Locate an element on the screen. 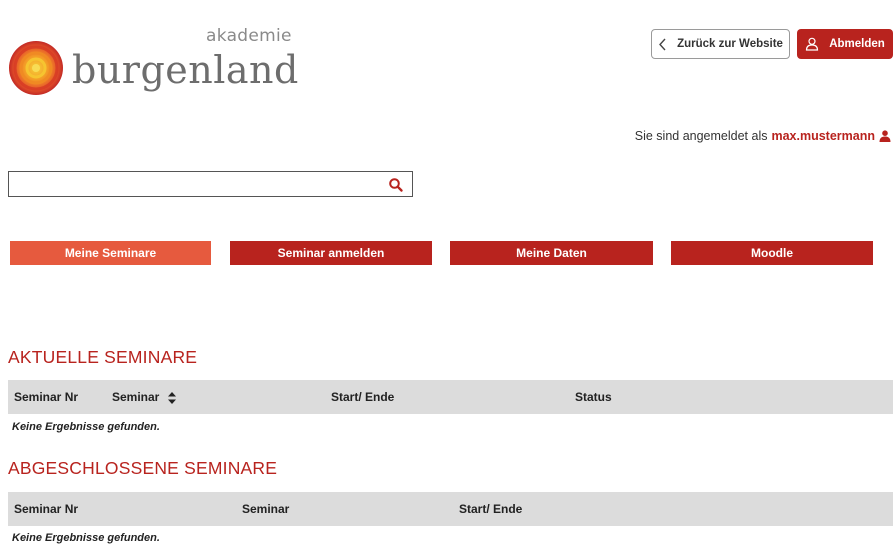  tab-label: Meine Seminare is located at coordinates (110, 253).